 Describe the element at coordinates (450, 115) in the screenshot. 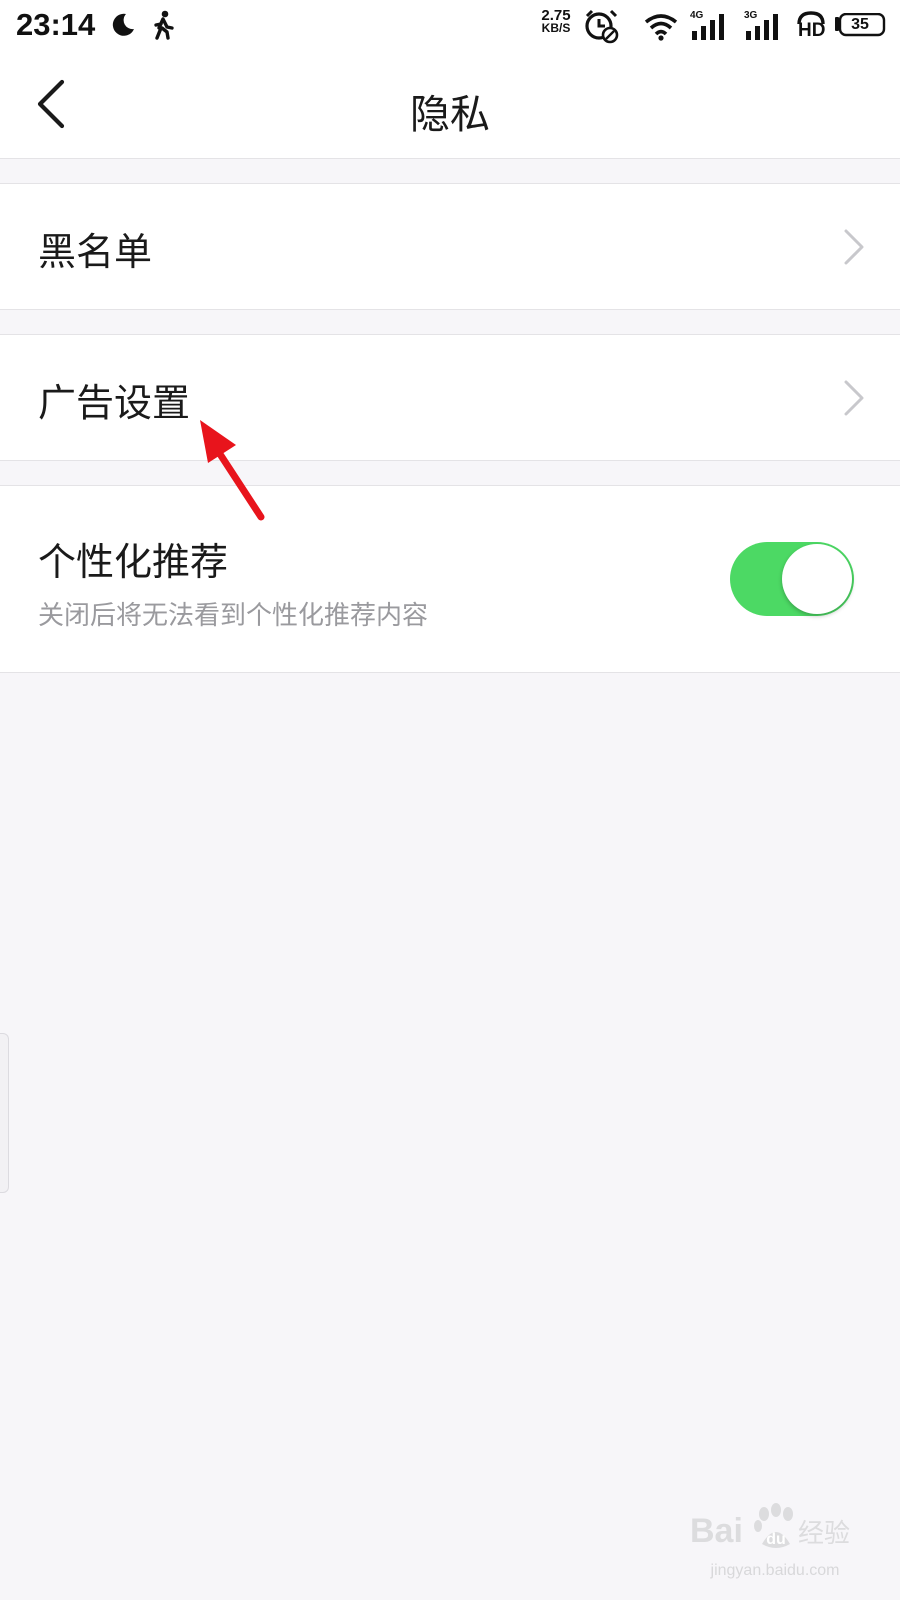

I see `page-title: 隐私` at that location.